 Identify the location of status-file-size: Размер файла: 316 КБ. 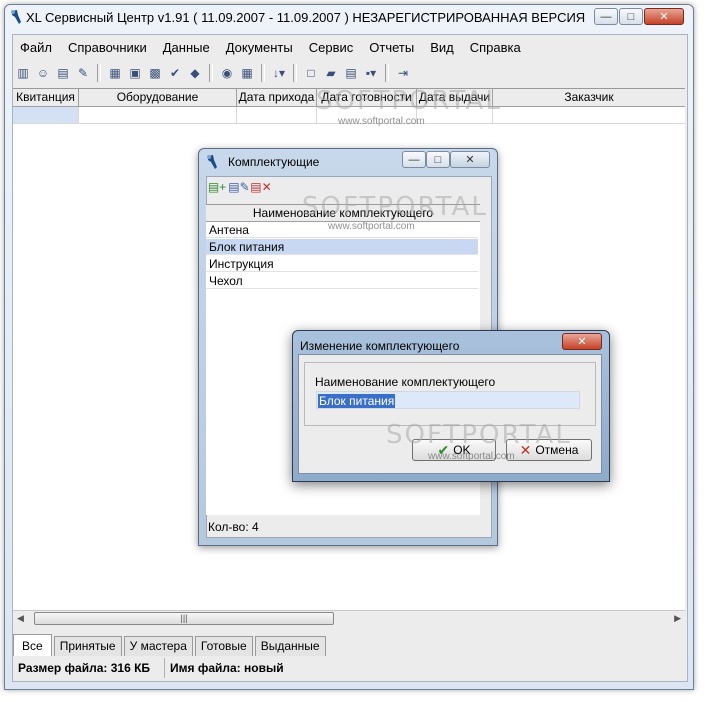
(89, 668).